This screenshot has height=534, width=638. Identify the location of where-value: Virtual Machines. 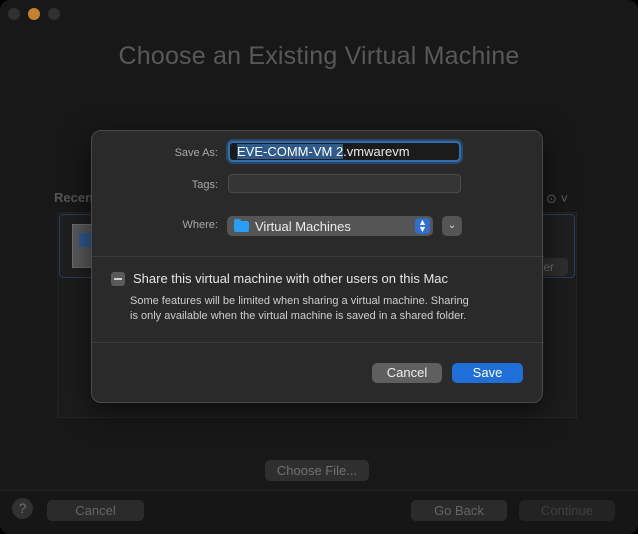
(303, 226).